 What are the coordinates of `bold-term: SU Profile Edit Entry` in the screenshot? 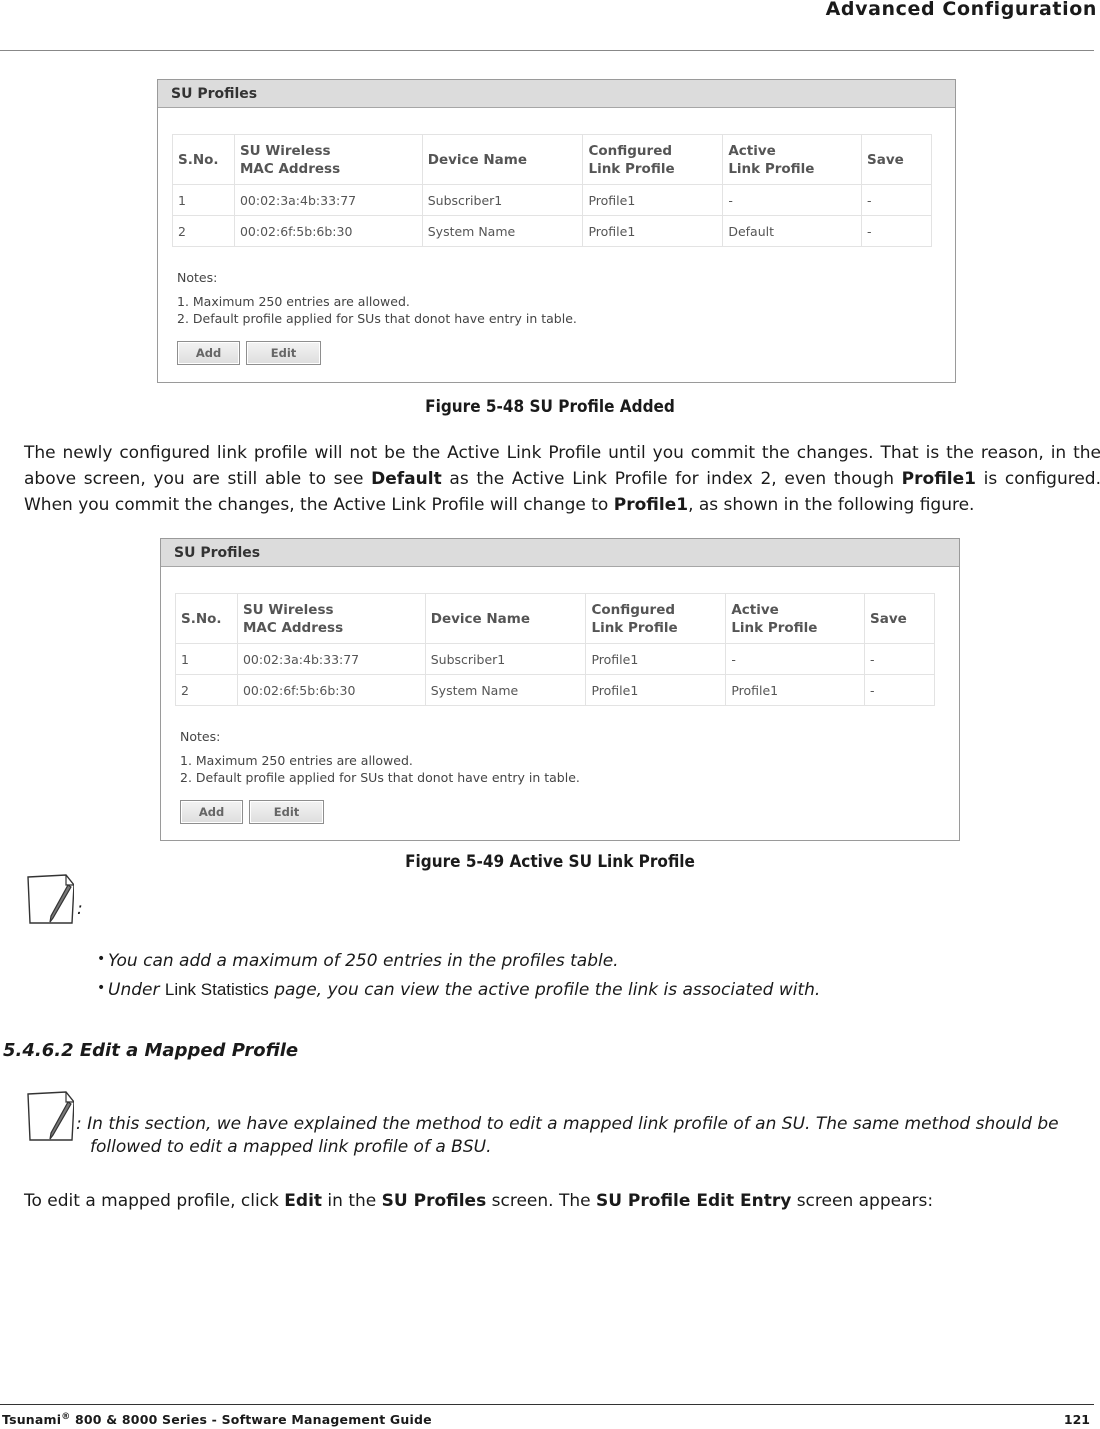 It's located at (693, 1201).